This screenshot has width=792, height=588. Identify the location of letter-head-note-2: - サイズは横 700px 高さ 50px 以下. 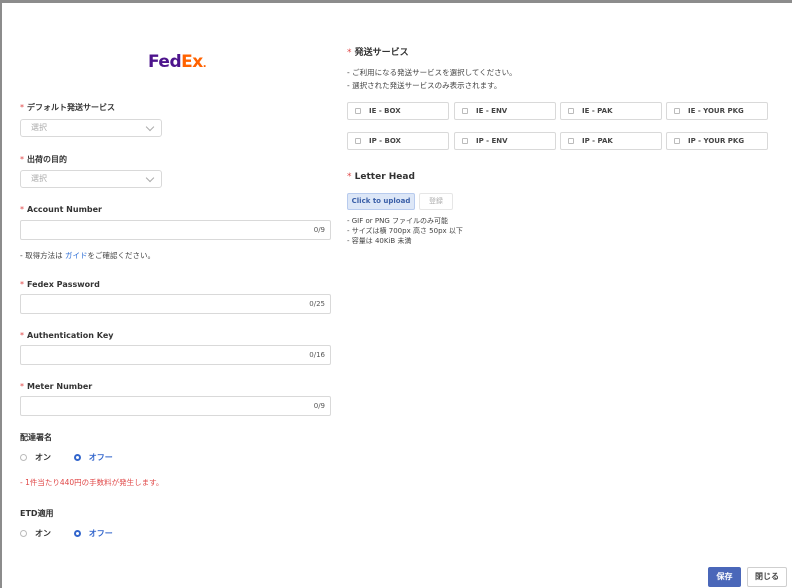
(405, 231).